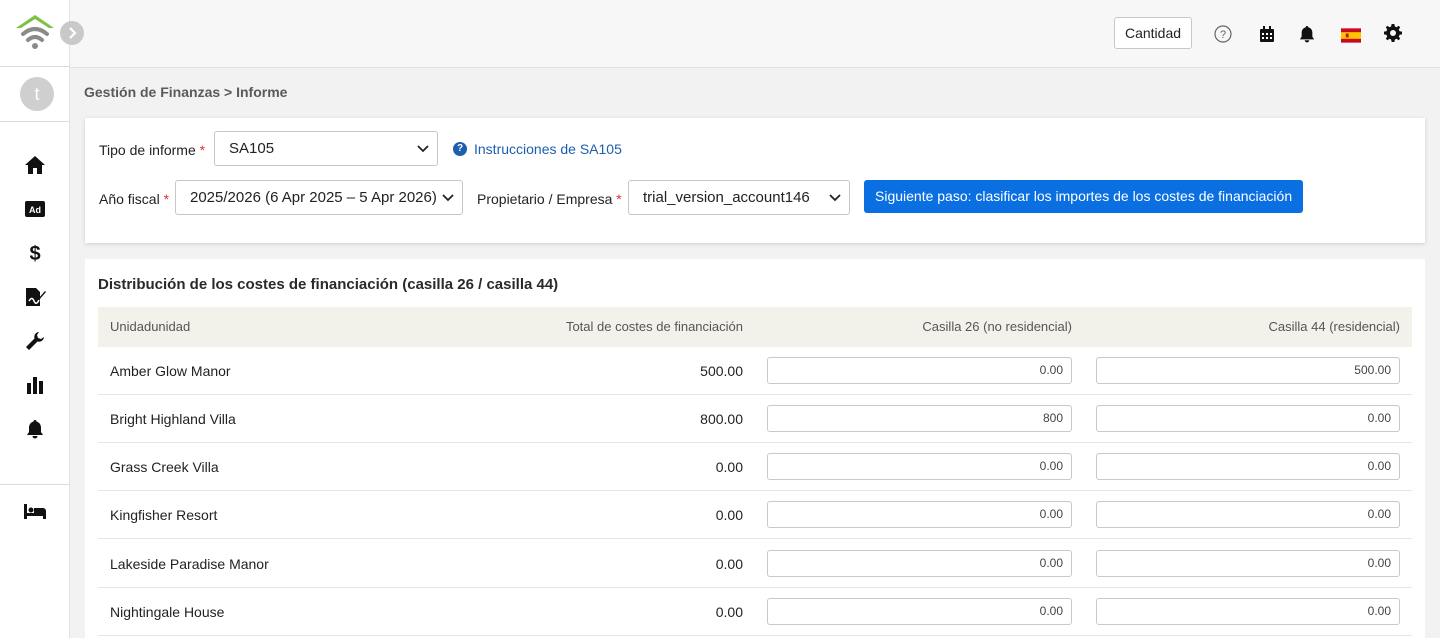 This screenshot has width=1440, height=638. Describe the element at coordinates (1351, 35) in the screenshot. I see `spain-flag-icon` at that location.